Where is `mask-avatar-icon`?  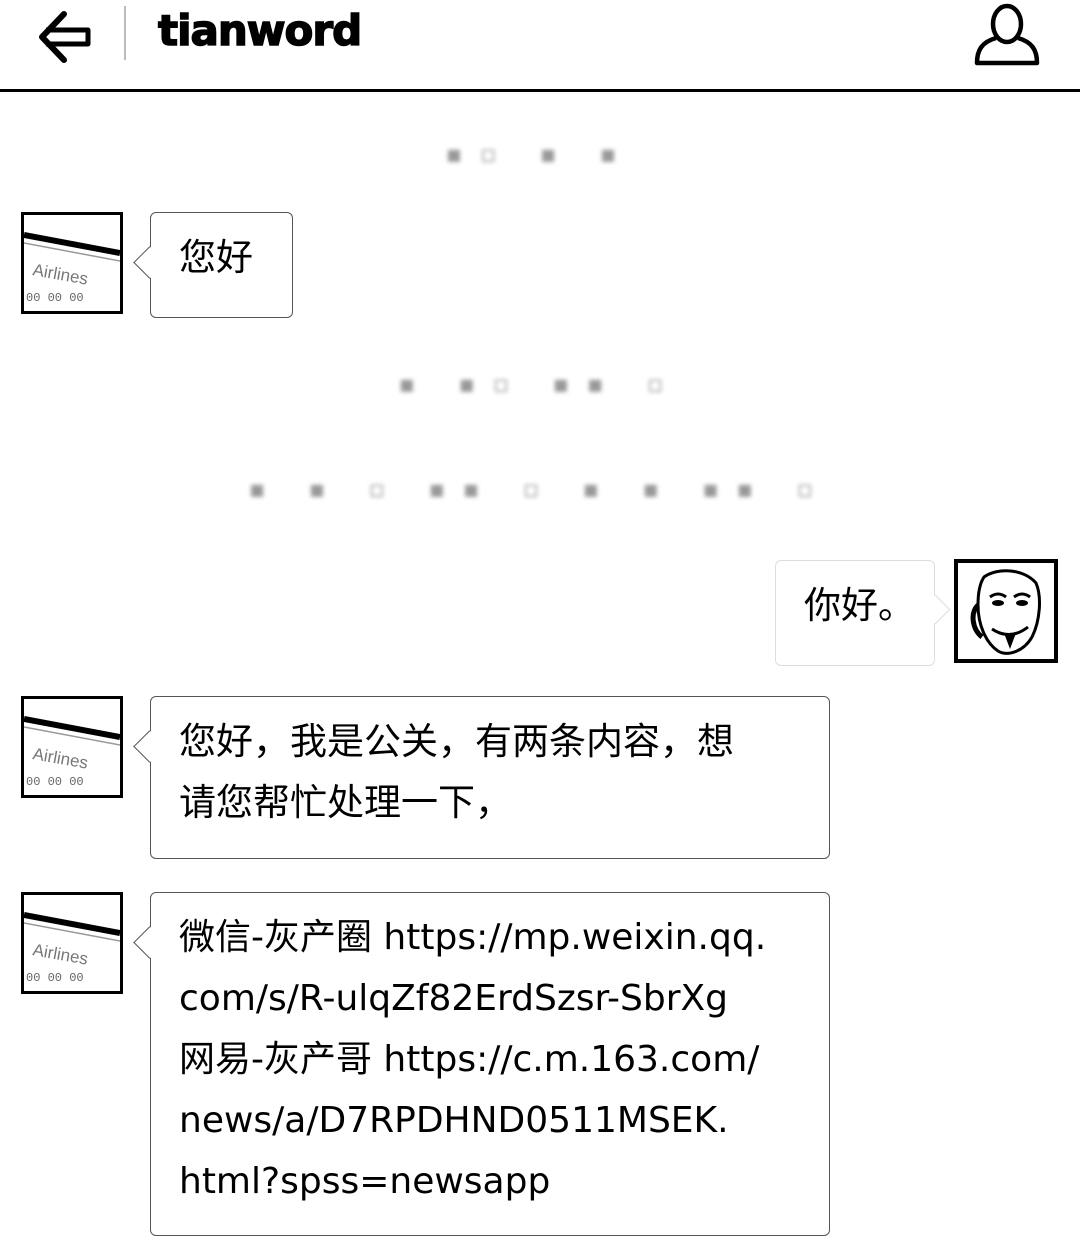
mask-avatar-icon is located at coordinates (1005, 612).